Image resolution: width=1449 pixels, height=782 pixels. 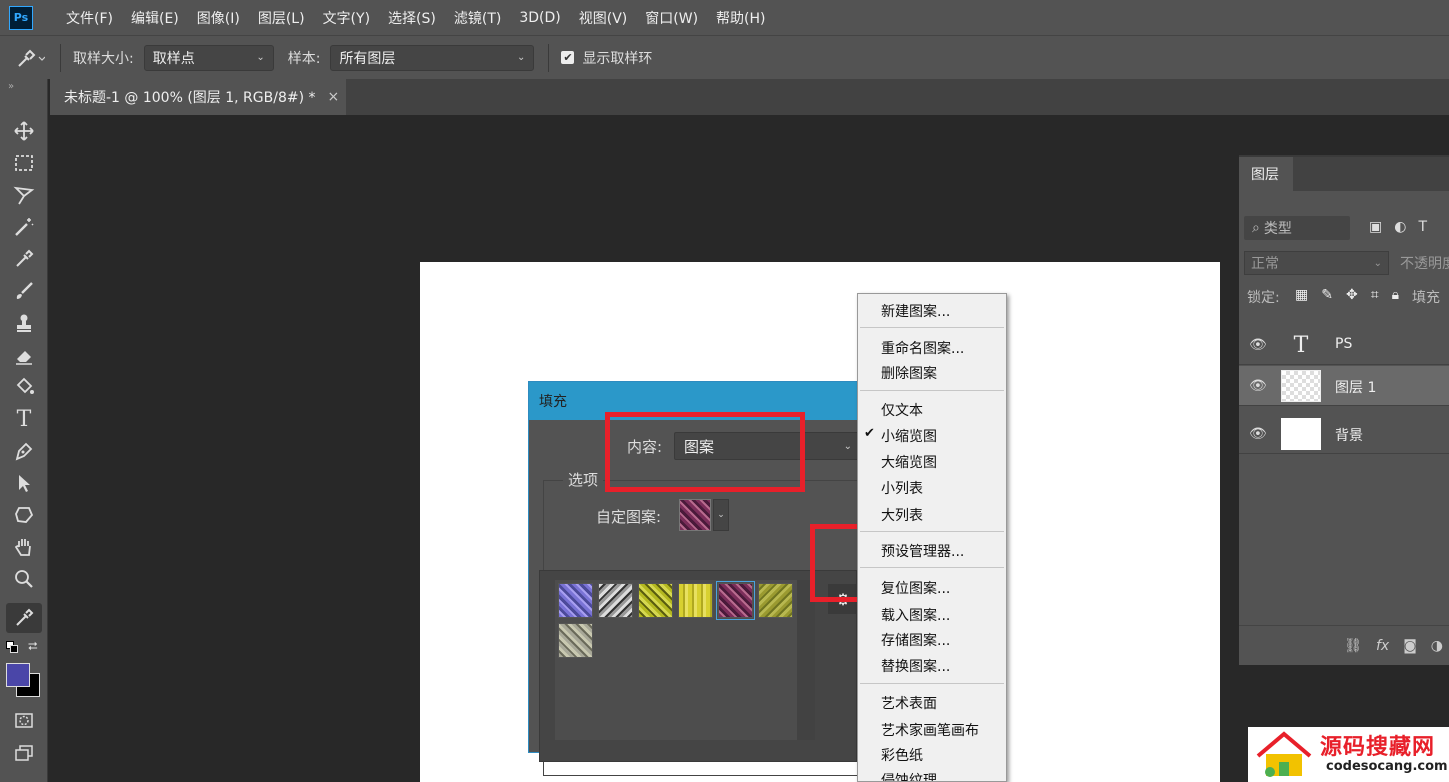 I want to click on adjustment-filter-icon: ◐, so click(x=1400, y=227).